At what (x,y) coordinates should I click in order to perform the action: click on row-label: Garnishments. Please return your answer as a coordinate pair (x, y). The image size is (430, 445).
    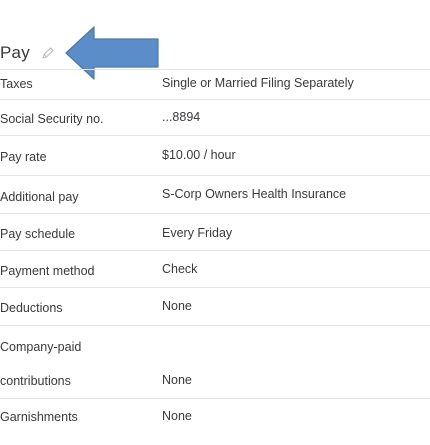
    Looking at the image, I should click on (39, 417).